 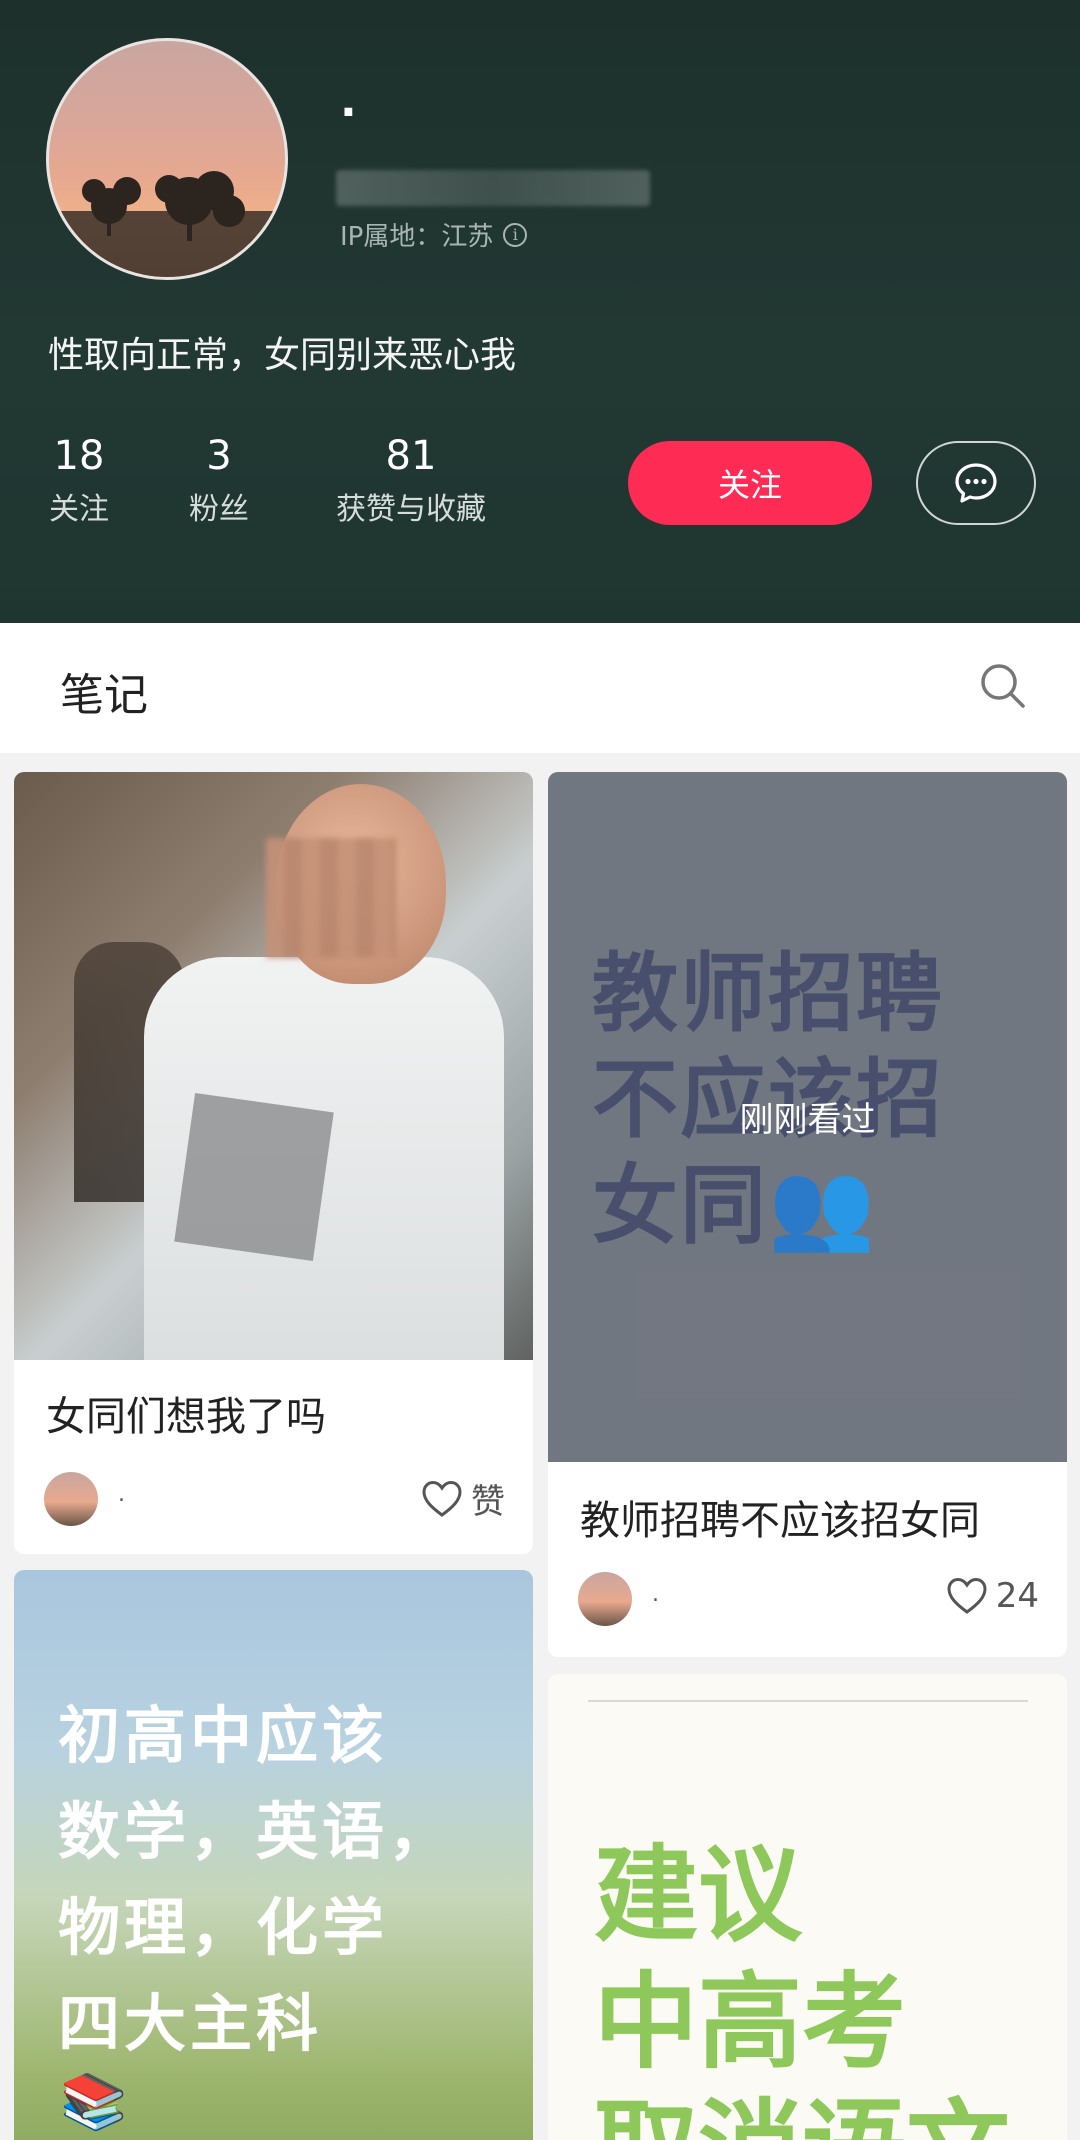 What do you see at coordinates (1003, 686) in the screenshot?
I see `search-icon` at bounding box center [1003, 686].